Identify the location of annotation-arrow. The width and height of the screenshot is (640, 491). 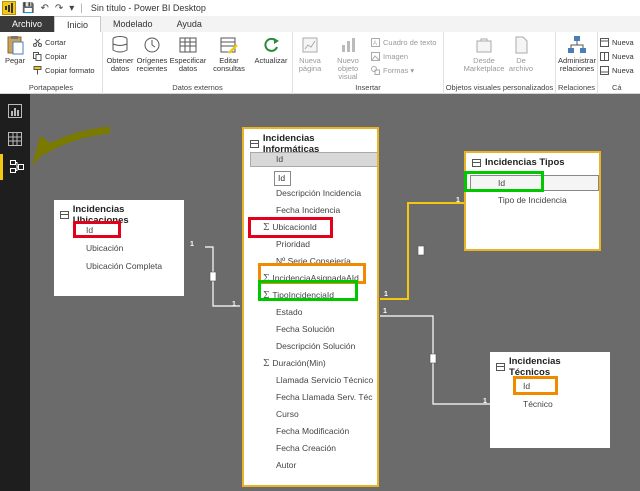
(75, 140).